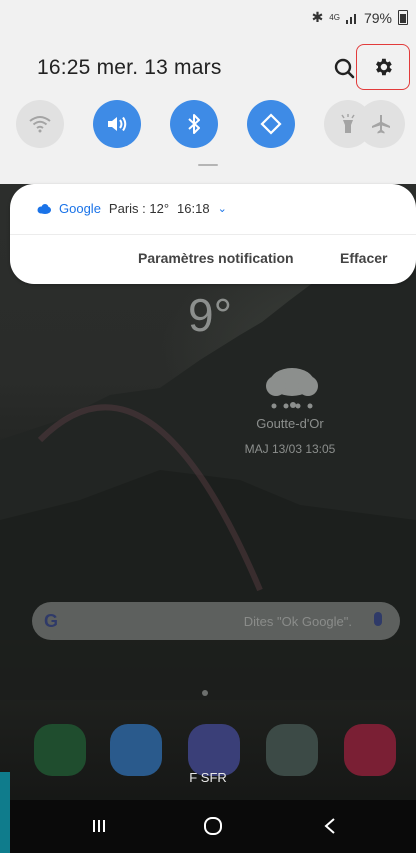 Image resolution: width=416 pixels, height=853 pixels. What do you see at coordinates (214, 750) in the screenshot?
I see `internet-app-icon` at bounding box center [214, 750].